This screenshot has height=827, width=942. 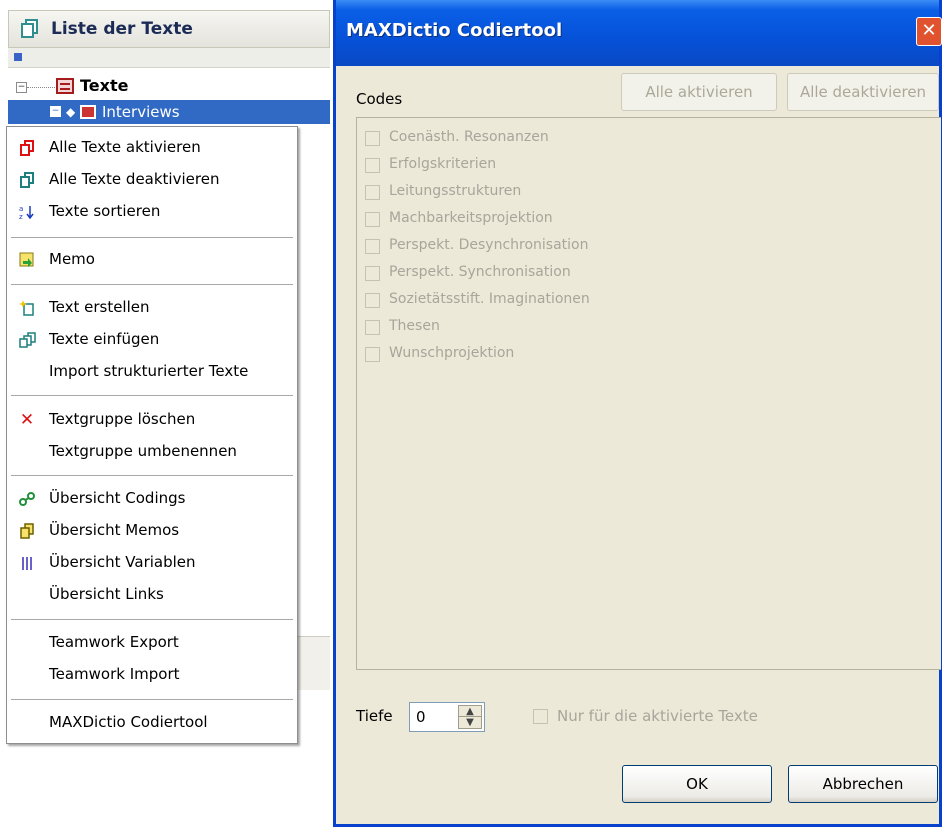 I want to click on menu-item-text-erstellen: Text erstellen, so click(x=152, y=308).